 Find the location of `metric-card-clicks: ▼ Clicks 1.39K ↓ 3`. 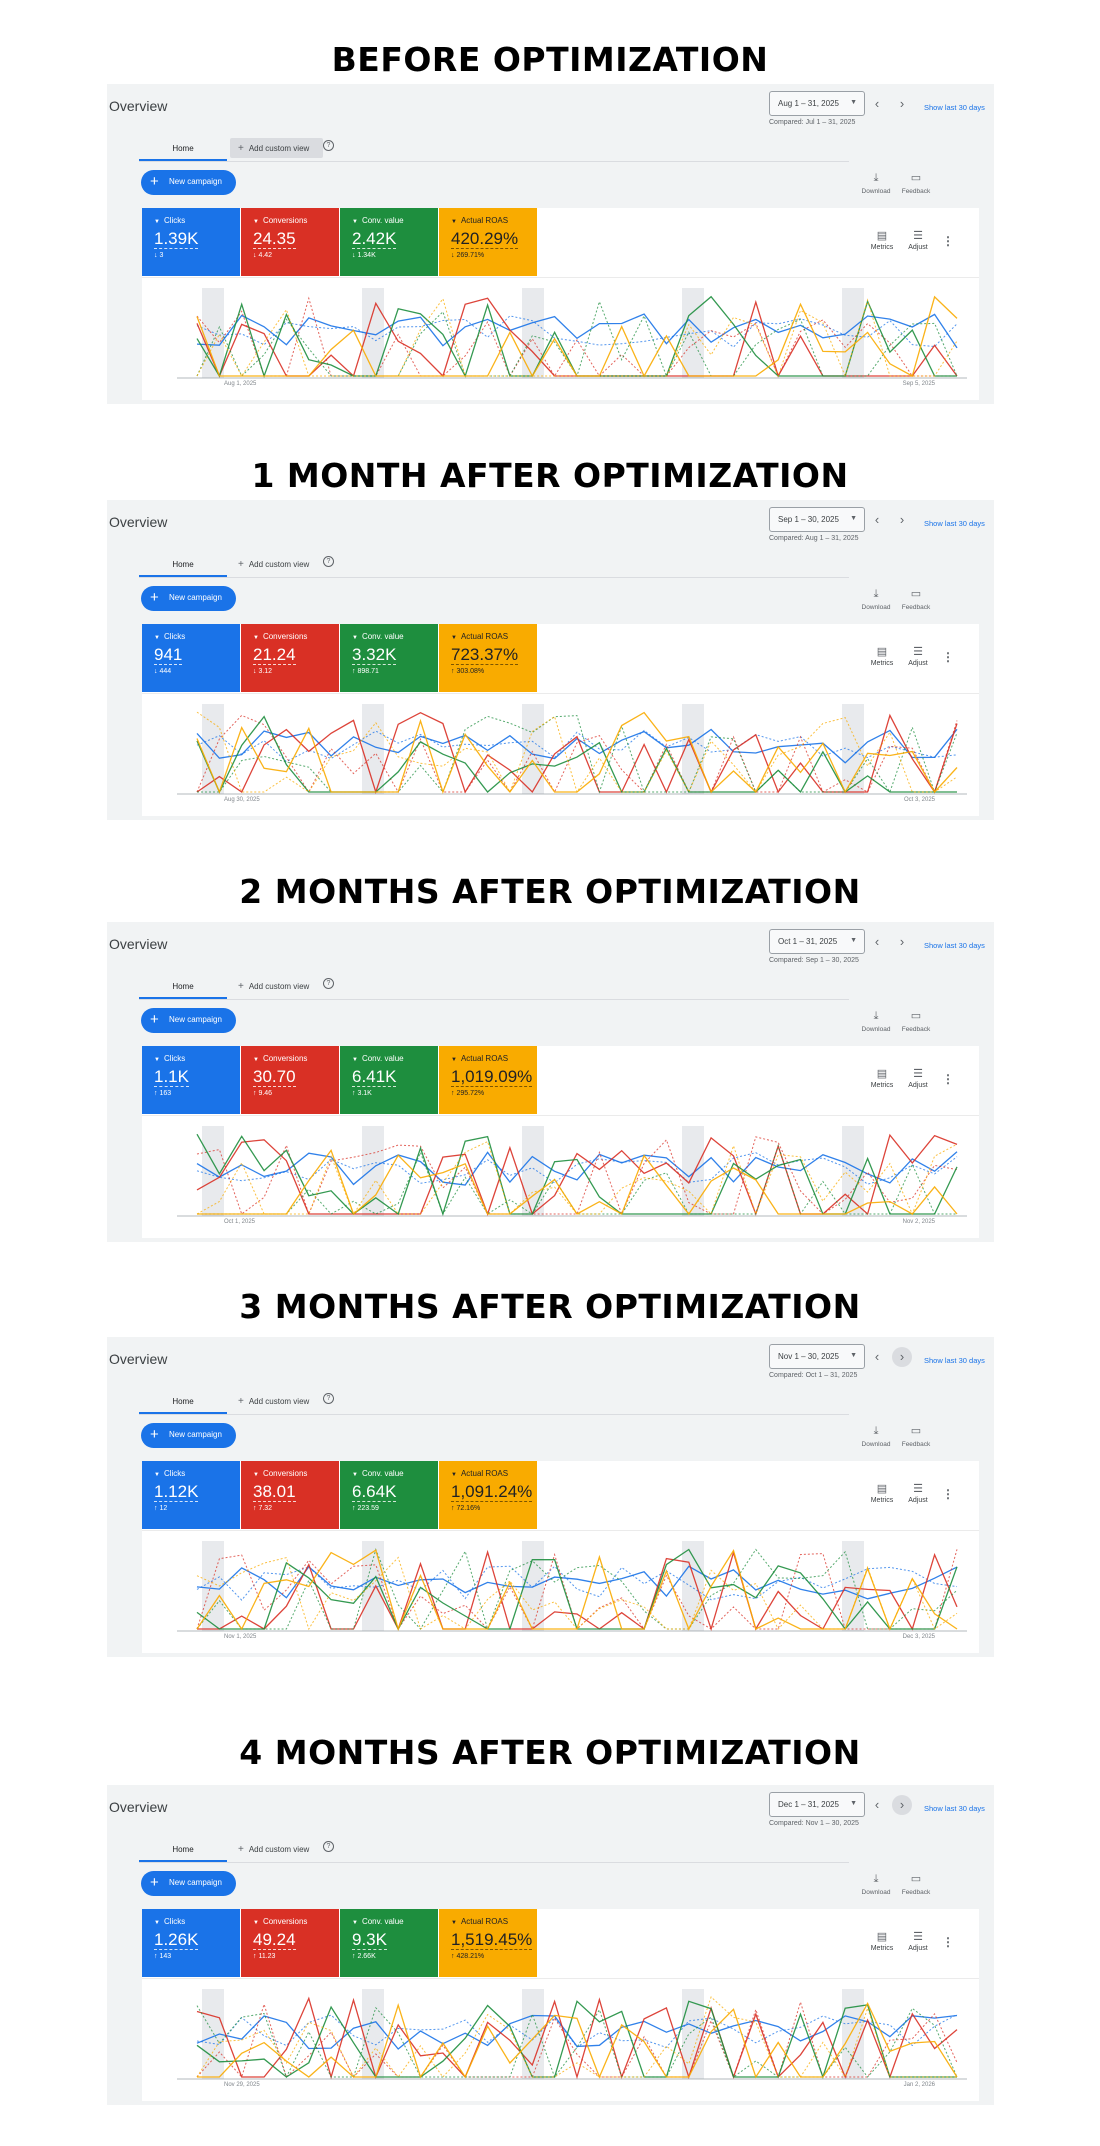

metric-card-clicks: ▼ Clicks 1.39K ↓ 3 is located at coordinates (191, 242).